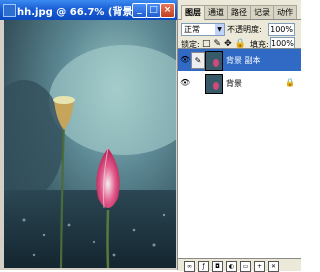 This screenshot has width=320, height=272. I want to click on blend-mode-select: 正常 ▼, so click(203, 29).